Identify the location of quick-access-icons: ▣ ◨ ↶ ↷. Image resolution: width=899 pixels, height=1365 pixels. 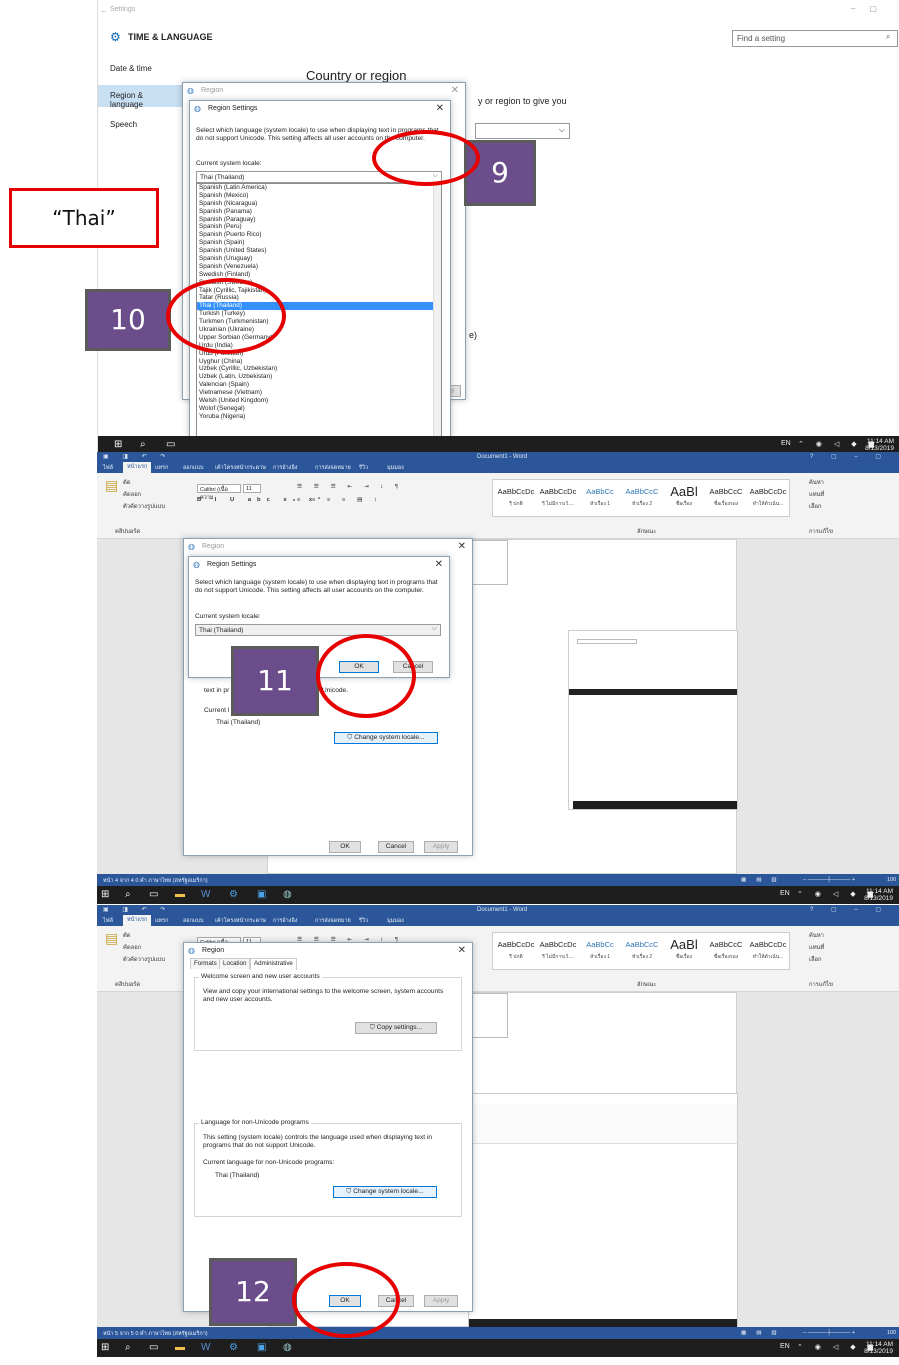
(137, 456).